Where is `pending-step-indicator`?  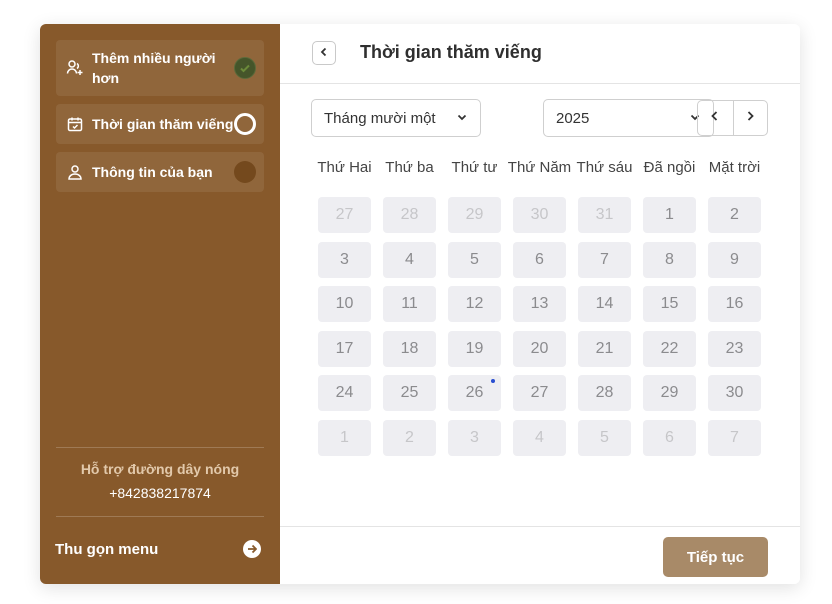
pending-step-indicator is located at coordinates (245, 172).